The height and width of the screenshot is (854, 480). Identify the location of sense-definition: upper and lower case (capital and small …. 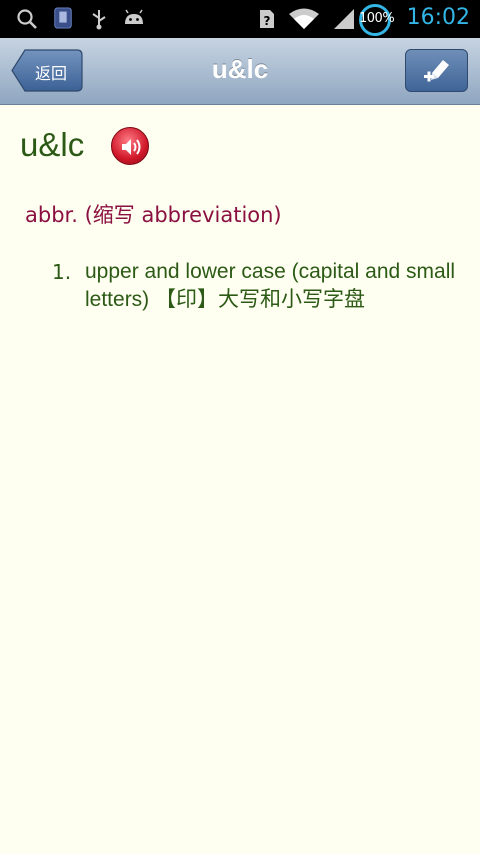
(270, 285).